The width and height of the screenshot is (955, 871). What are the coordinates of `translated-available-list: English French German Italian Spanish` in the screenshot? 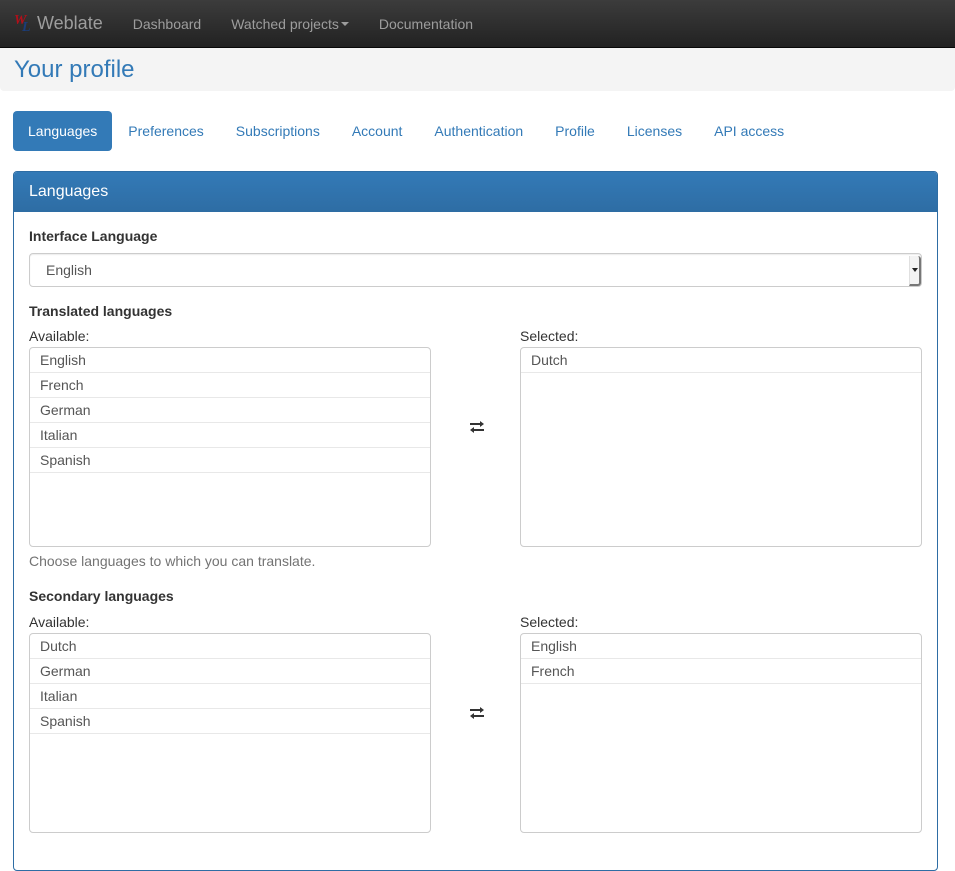 It's located at (230, 447).